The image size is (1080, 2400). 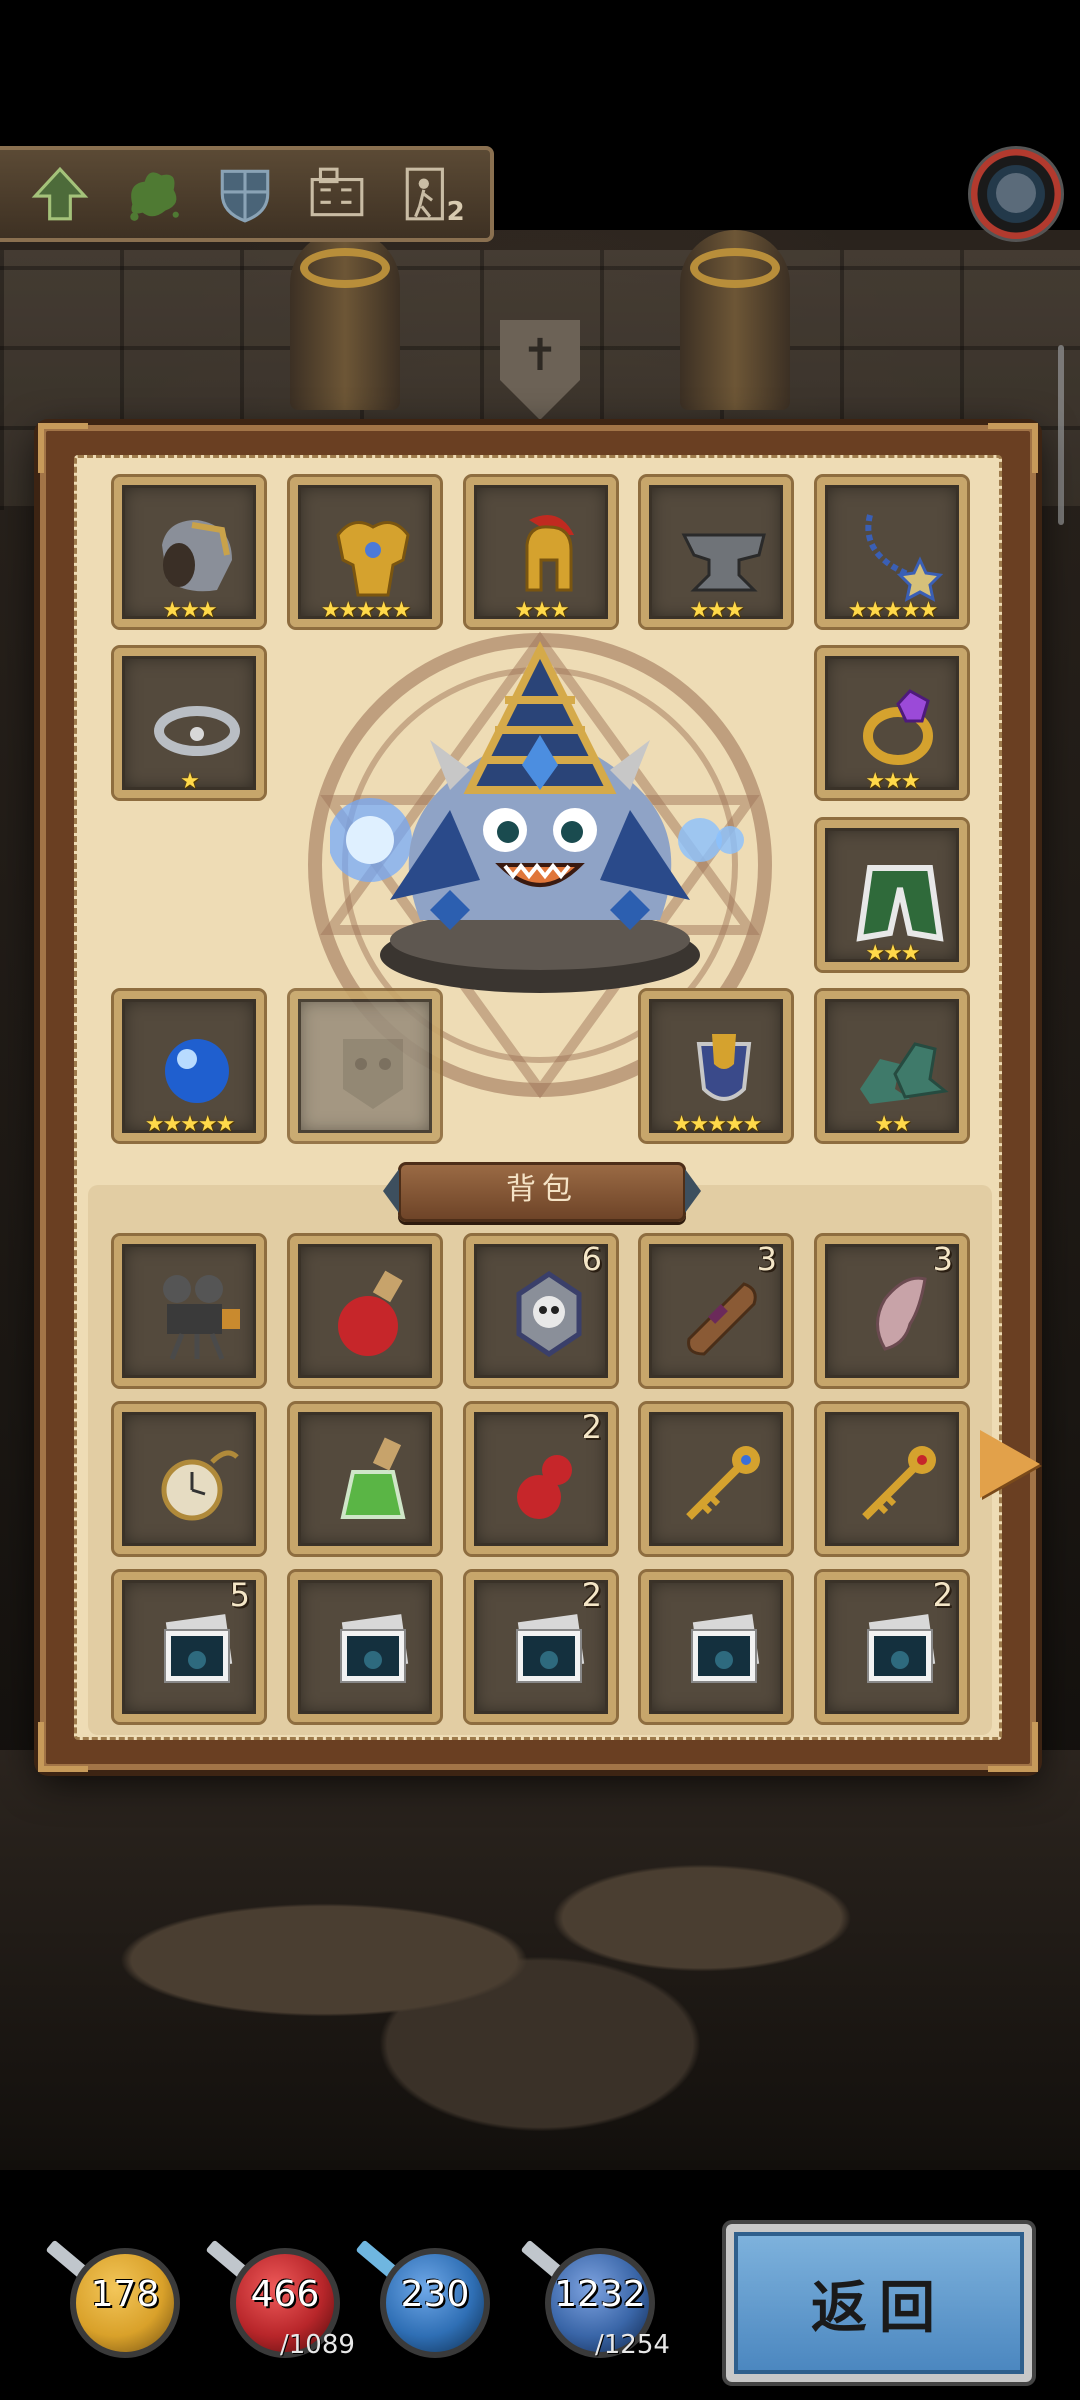 What do you see at coordinates (901, 1313) in the screenshot?
I see `ear-icon` at bounding box center [901, 1313].